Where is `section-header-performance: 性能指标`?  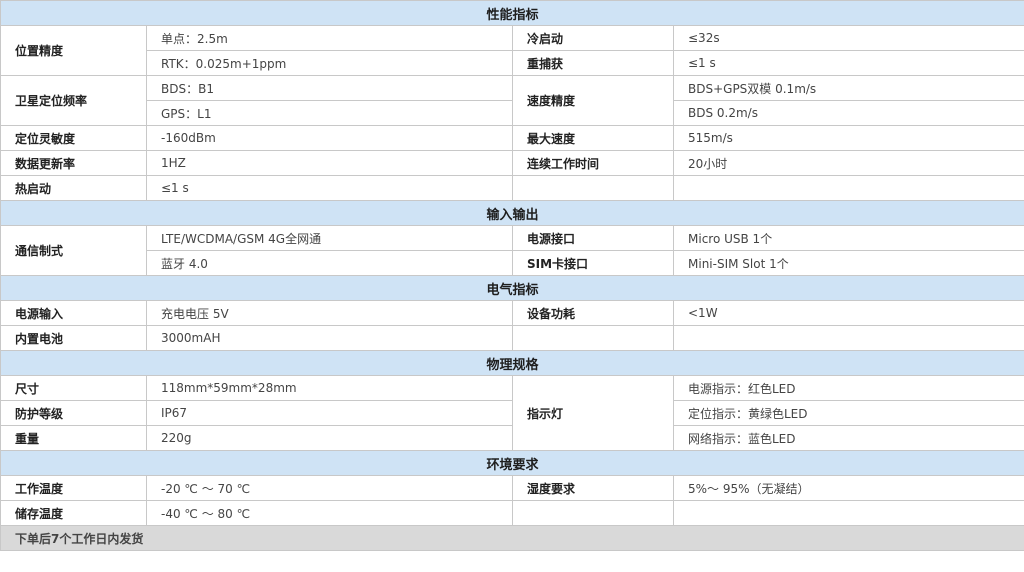 section-header-performance: 性能指标 is located at coordinates (512, 13).